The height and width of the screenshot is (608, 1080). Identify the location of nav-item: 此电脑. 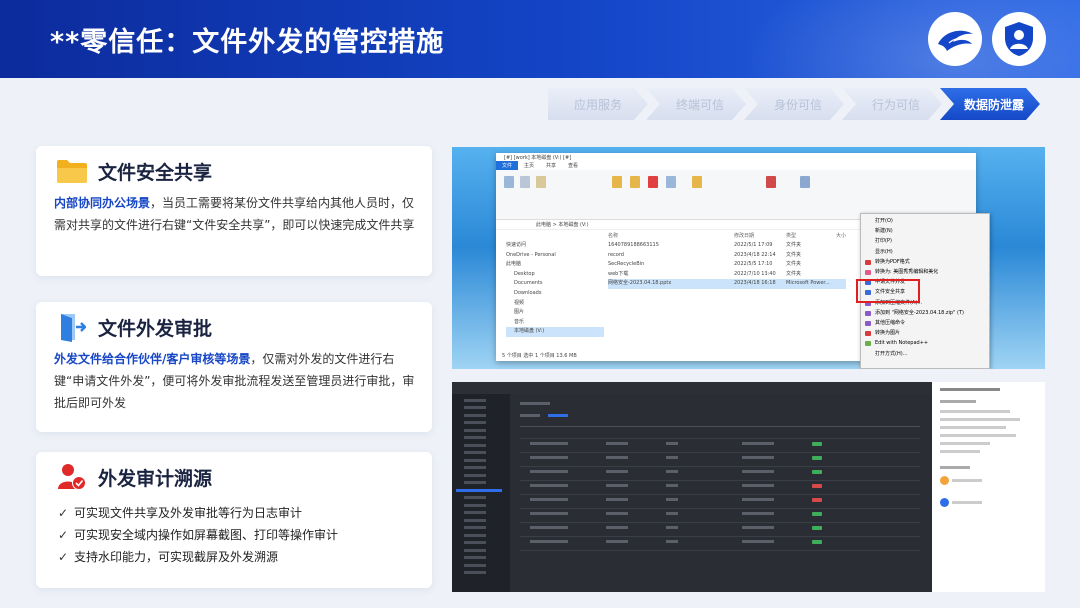
(555, 265).